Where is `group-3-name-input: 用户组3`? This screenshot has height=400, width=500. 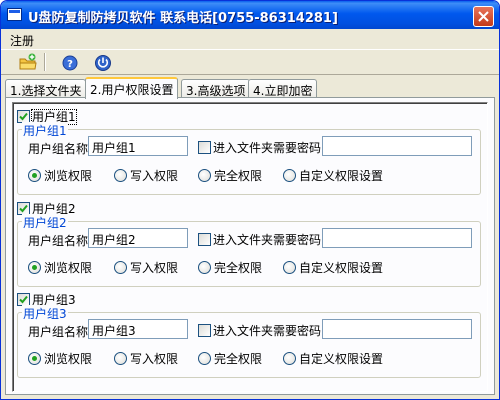 group-3-name-input: 用户组3 is located at coordinates (138, 329).